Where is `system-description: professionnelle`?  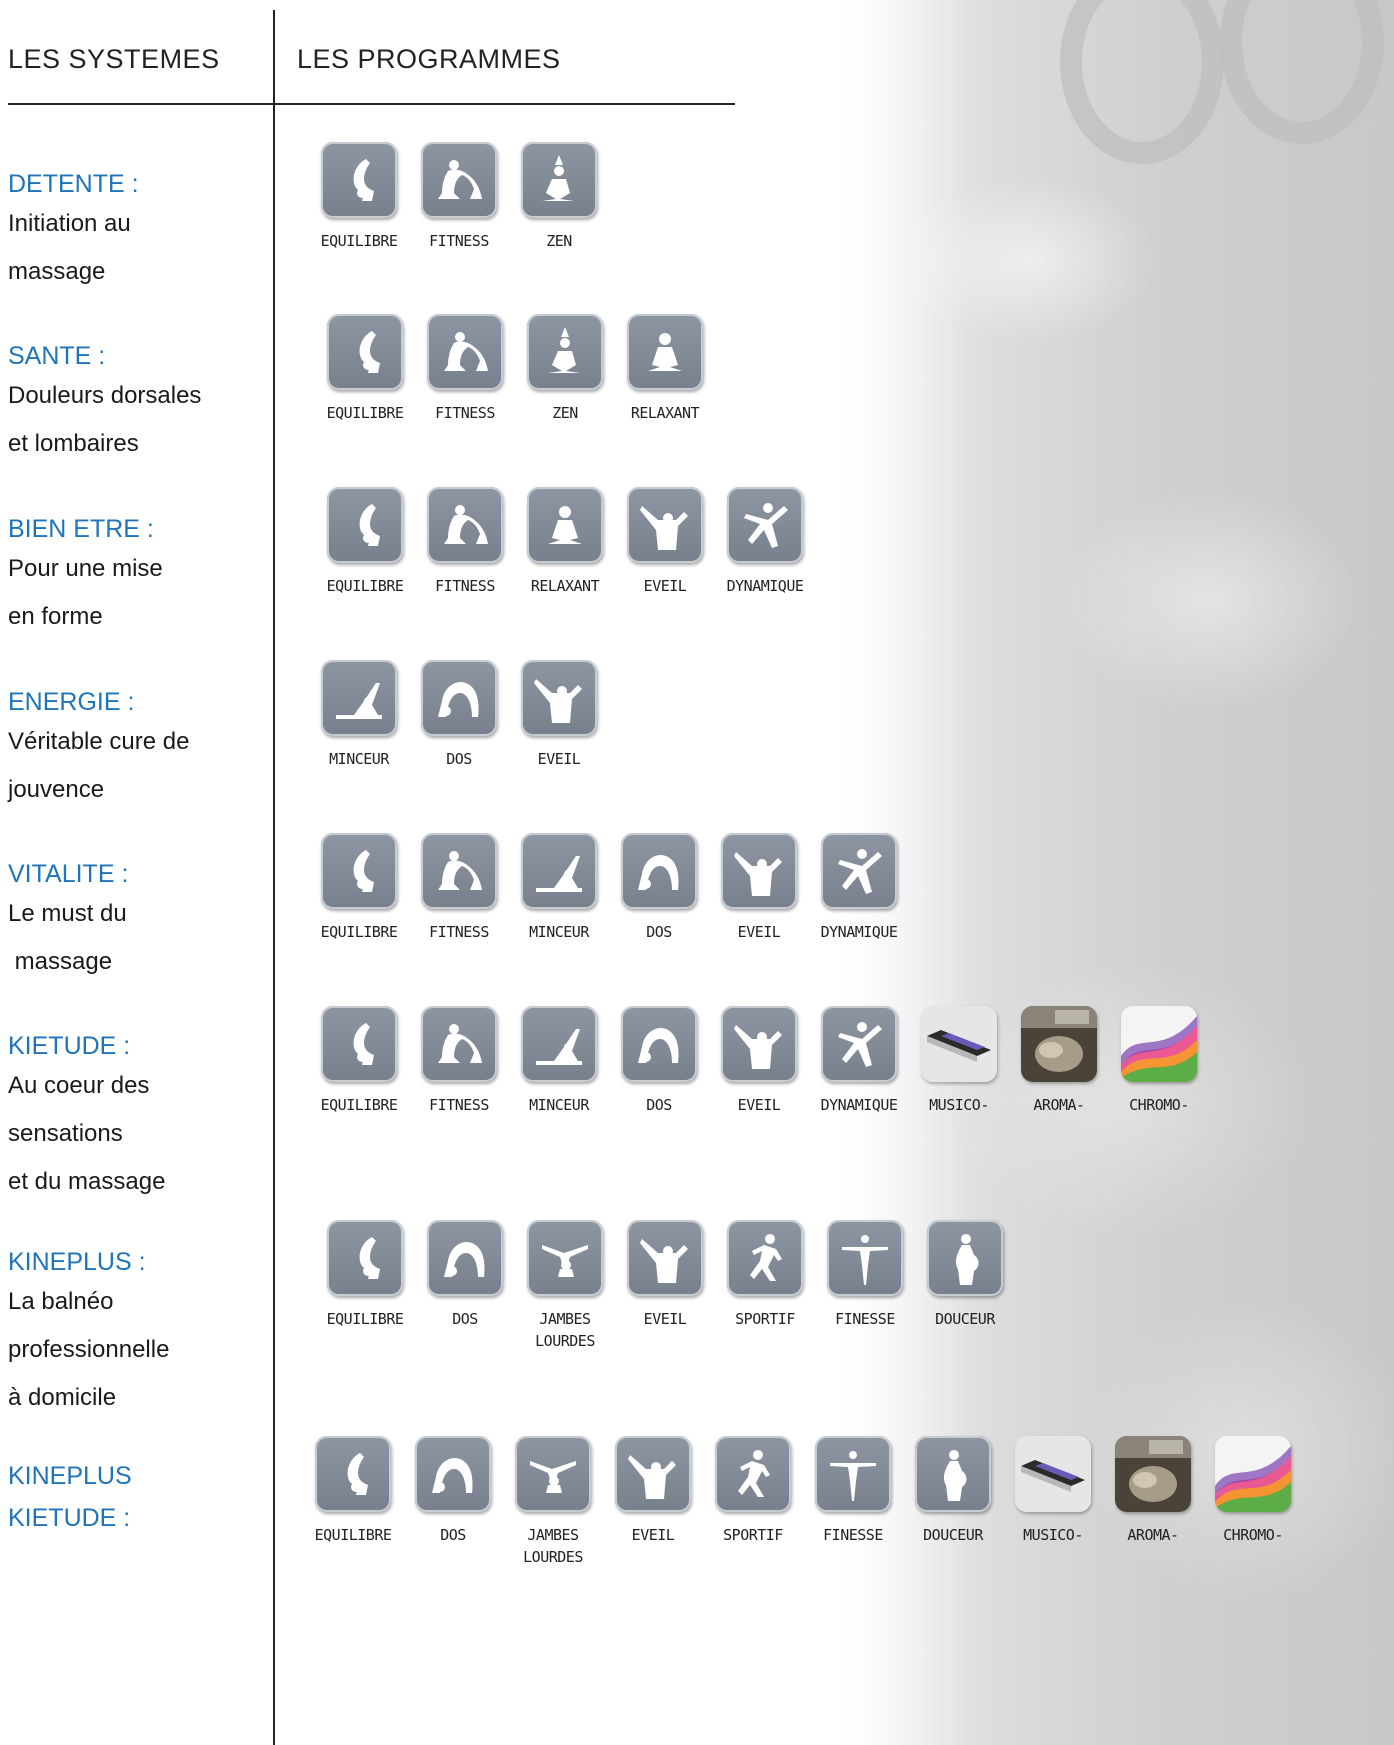
system-description: professionnelle is located at coordinates (89, 1349).